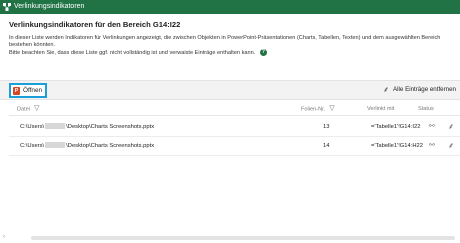  Describe the element at coordinates (326, 127) in the screenshot. I see `slide-number-cell: 13` at that location.